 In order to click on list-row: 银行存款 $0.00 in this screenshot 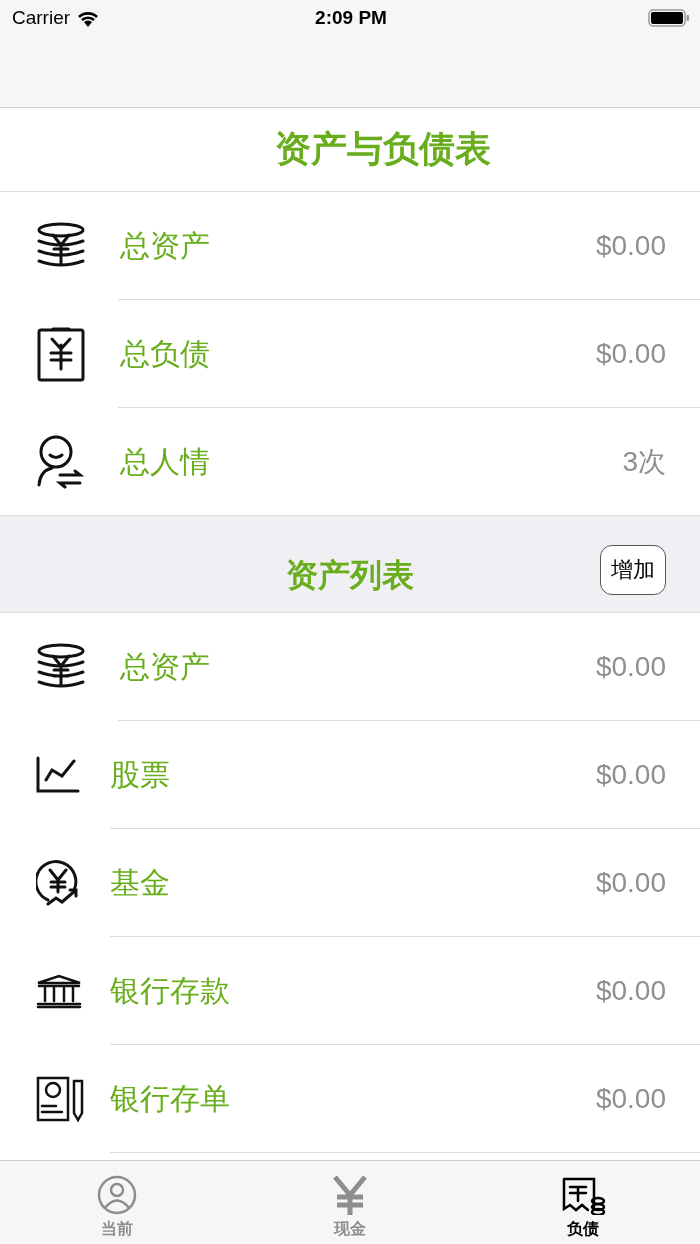, I will do `click(350, 991)`.